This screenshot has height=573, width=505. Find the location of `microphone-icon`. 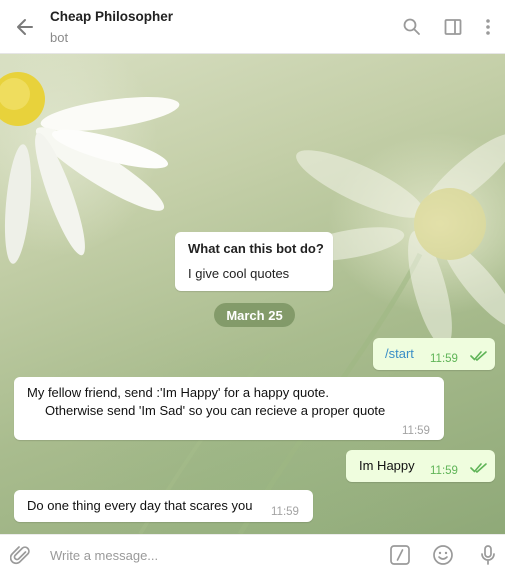

microphone-icon is located at coordinates (488, 555).